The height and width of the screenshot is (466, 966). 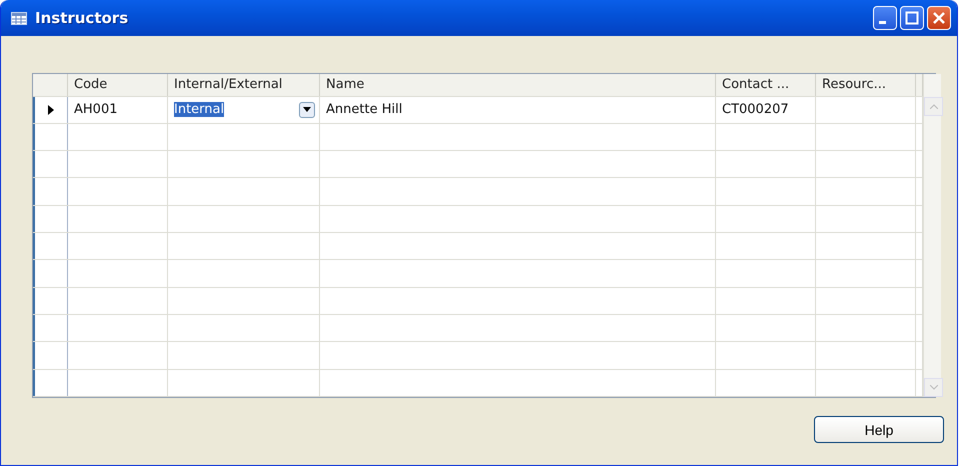 I want to click on current-row-icon, so click(x=51, y=109).